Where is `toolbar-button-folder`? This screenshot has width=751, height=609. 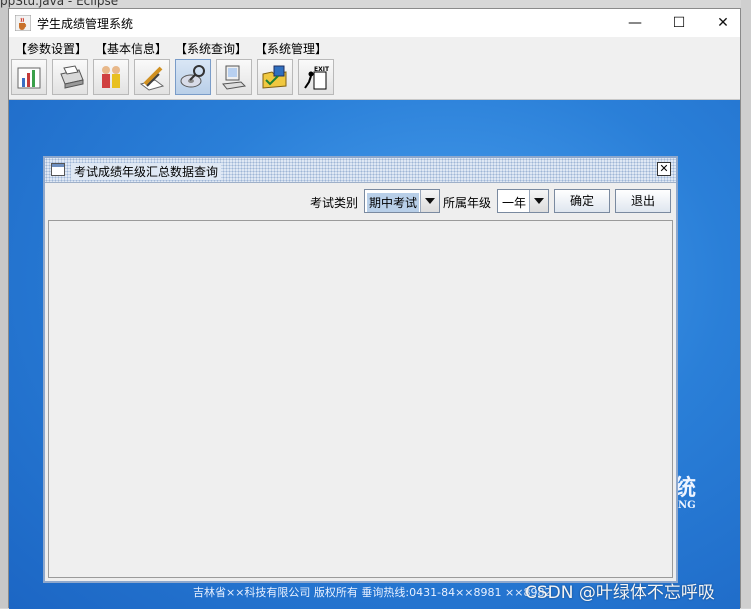
toolbar-button-folder is located at coordinates (275, 77).